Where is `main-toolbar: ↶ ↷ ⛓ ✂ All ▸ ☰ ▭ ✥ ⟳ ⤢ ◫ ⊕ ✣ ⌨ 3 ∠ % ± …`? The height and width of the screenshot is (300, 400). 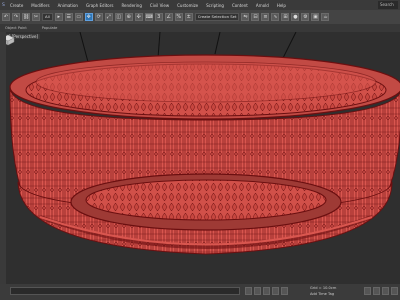 main-toolbar: ↶ ↷ ⛓ ✂ All ▸ ☰ ▭ ✥ ⟳ ⤢ ◫ ⊕ ✣ ⌨ 3 ∠ % ± … is located at coordinates (200, 17).